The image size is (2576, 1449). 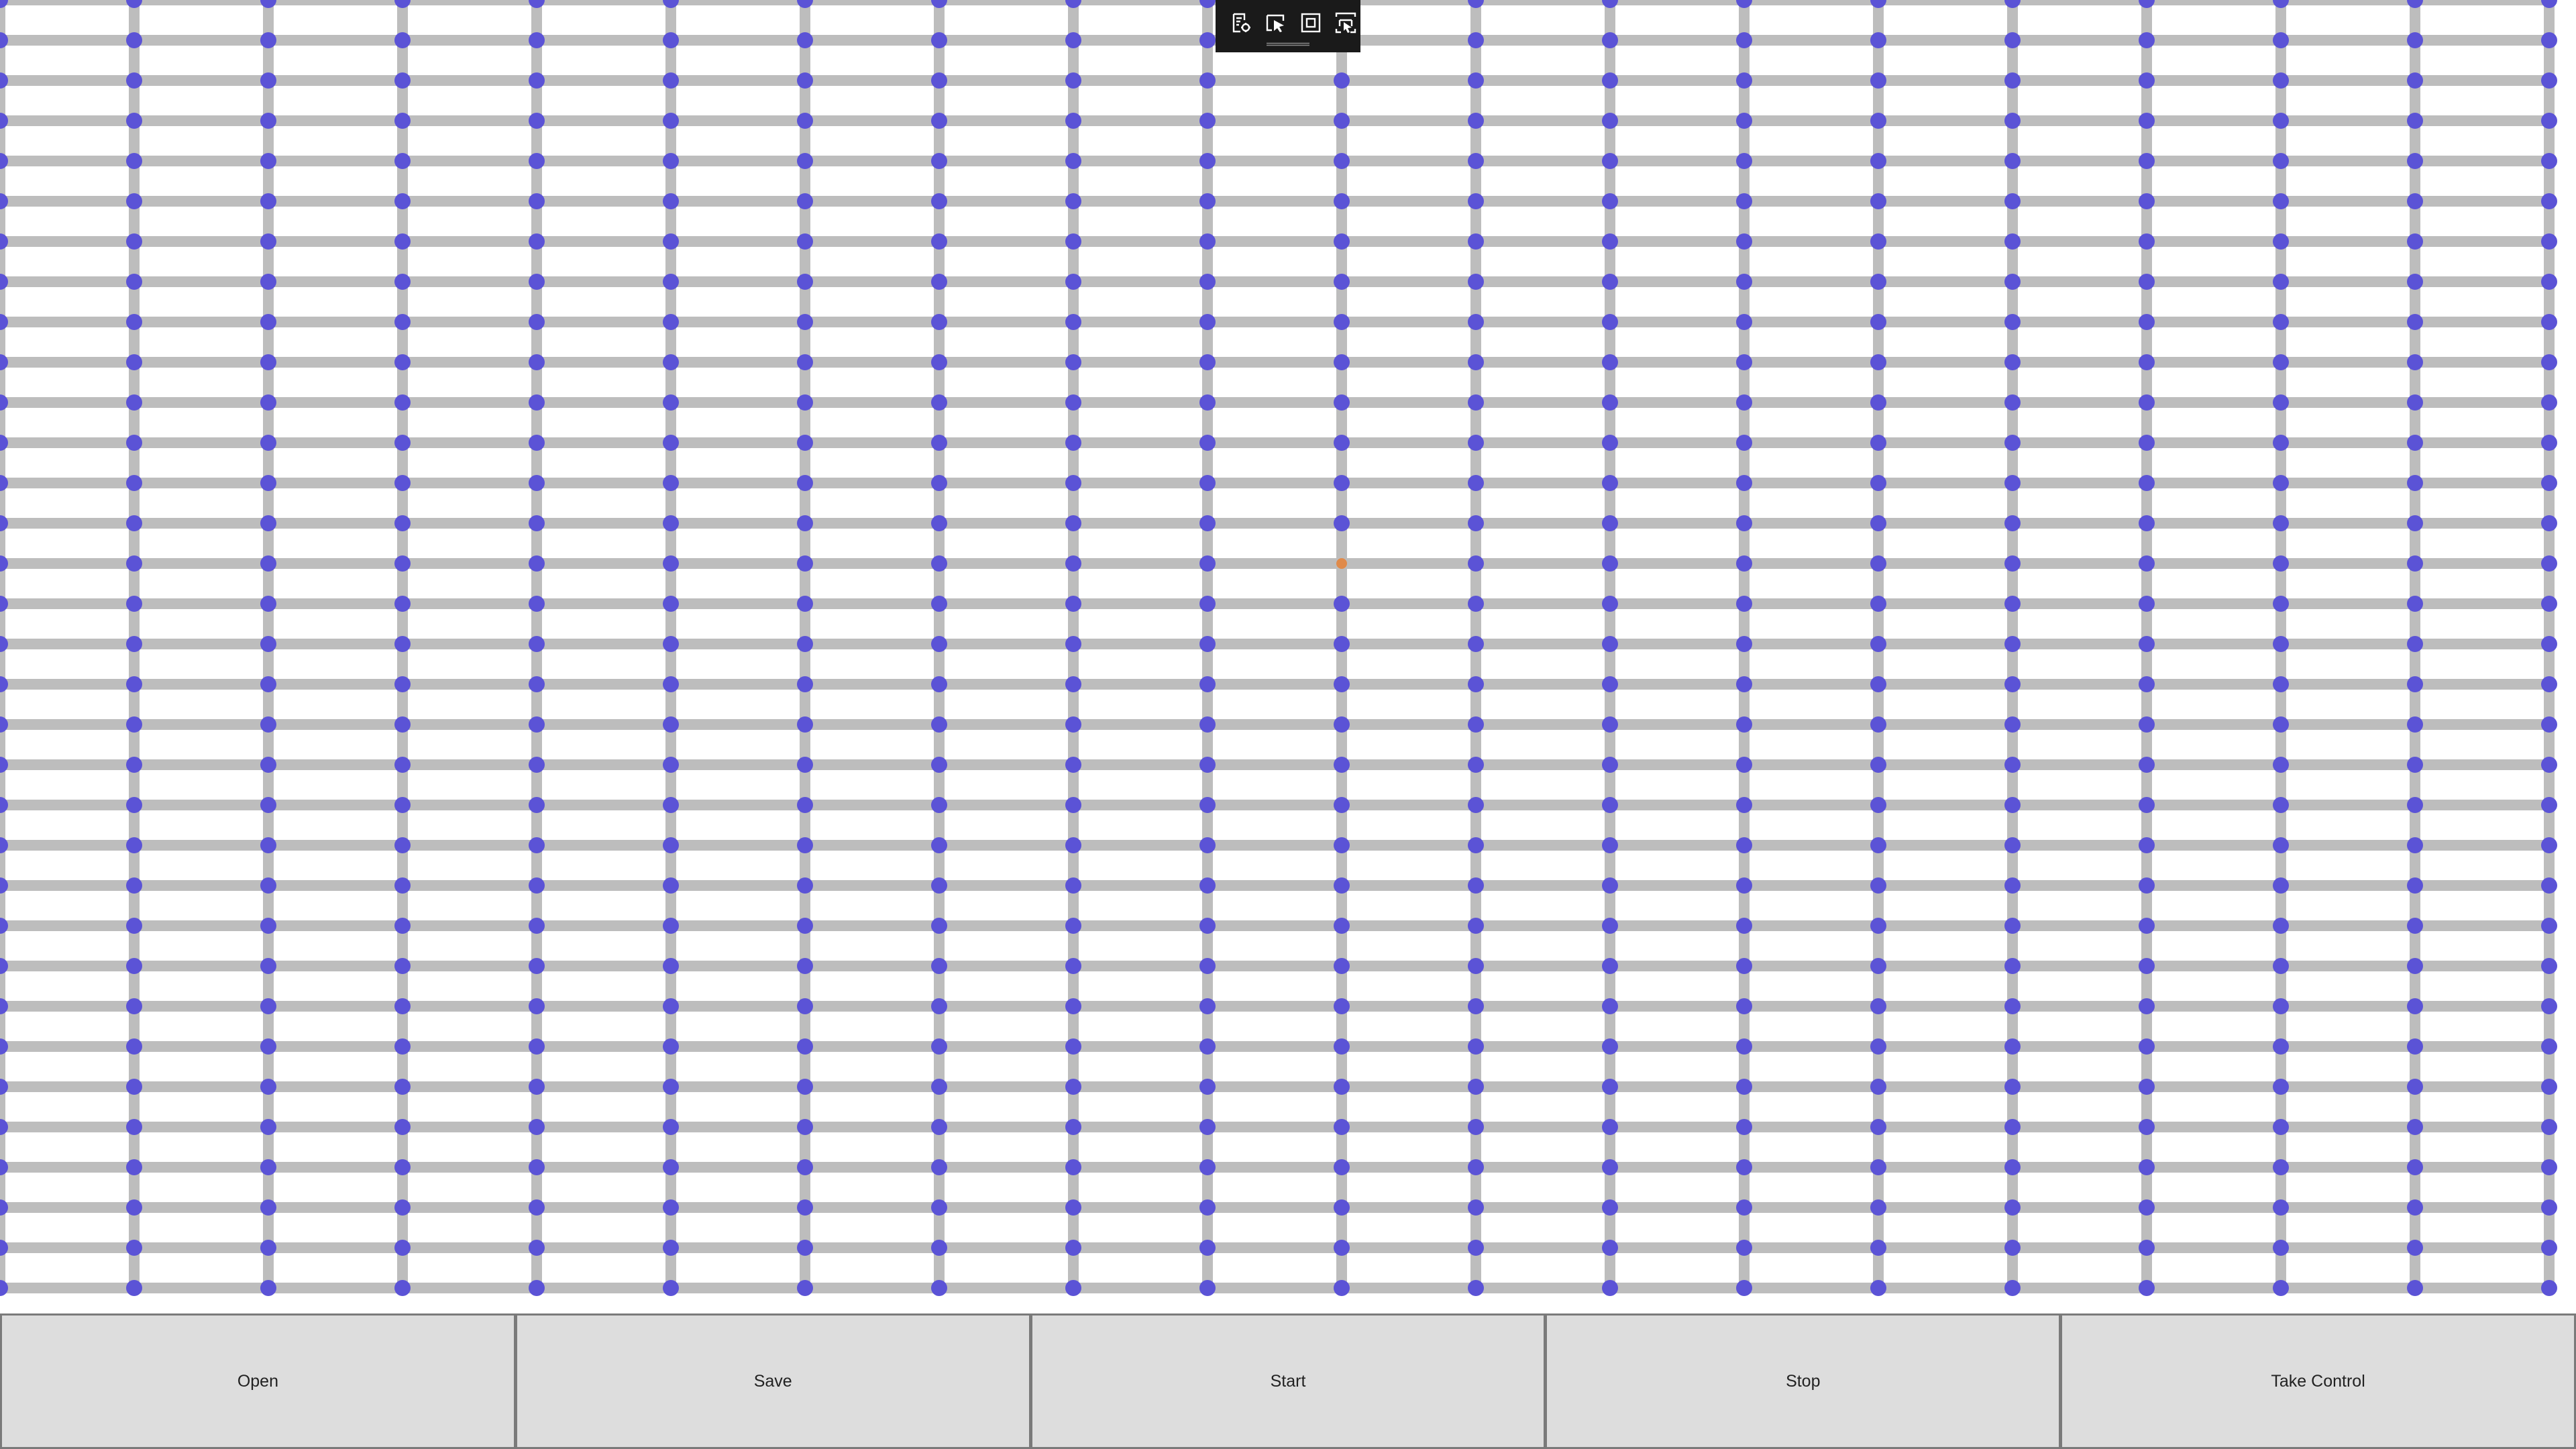 I want to click on highlighted-grid-node, so click(x=1341, y=563).